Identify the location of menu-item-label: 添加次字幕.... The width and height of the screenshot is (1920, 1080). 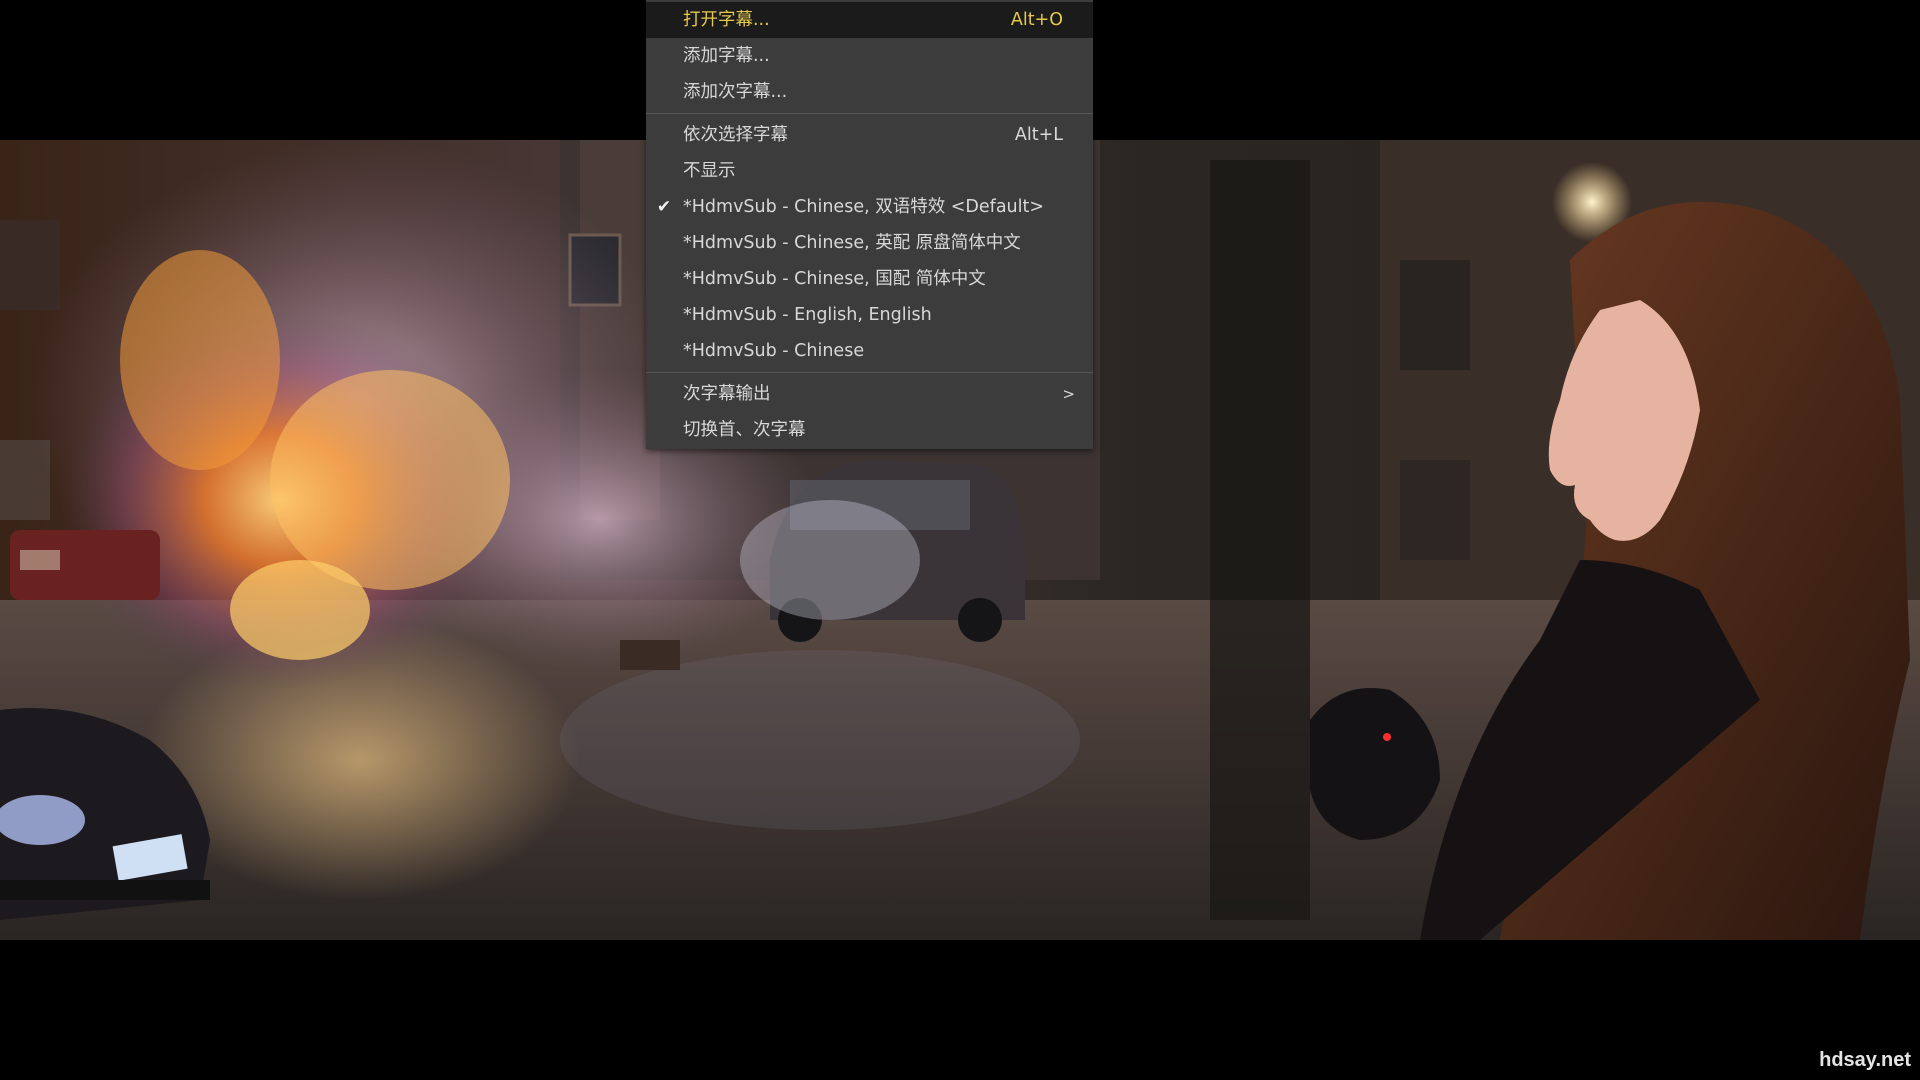
(735, 92).